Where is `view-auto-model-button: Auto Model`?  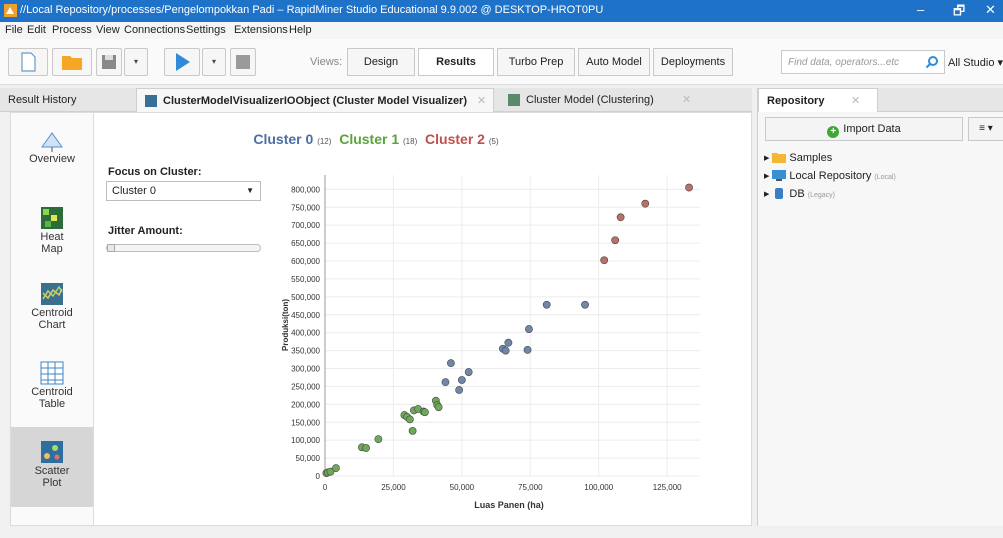
view-auto-model-button: Auto Model is located at coordinates (614, 62).